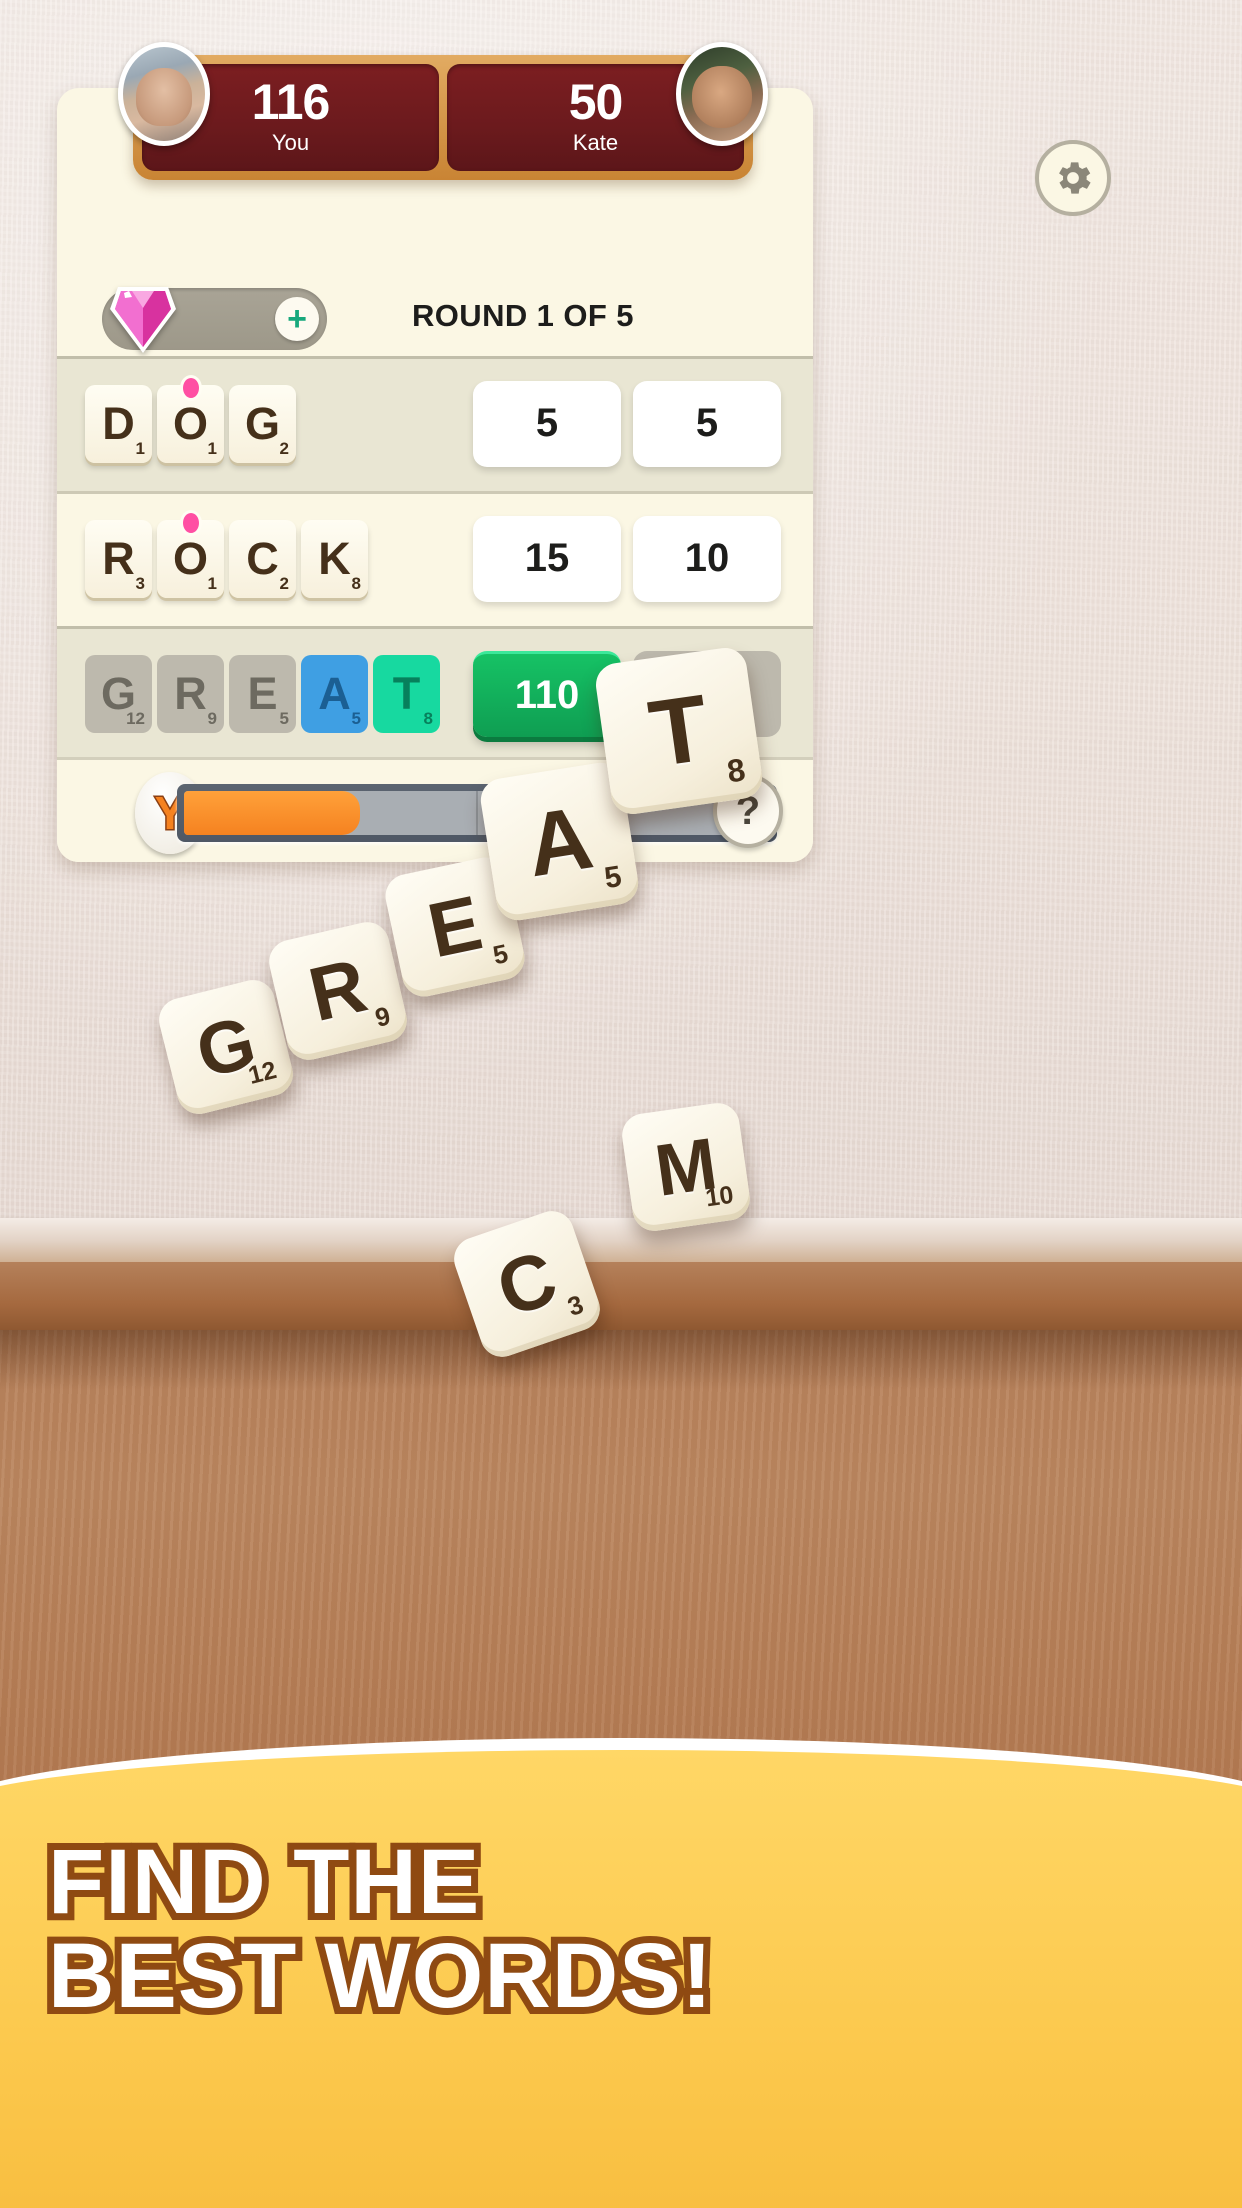 This screenshot has height=2208, width=1242. I want to click on promo-text: FIND THE BEST WORDS!, so click(494, 1929).